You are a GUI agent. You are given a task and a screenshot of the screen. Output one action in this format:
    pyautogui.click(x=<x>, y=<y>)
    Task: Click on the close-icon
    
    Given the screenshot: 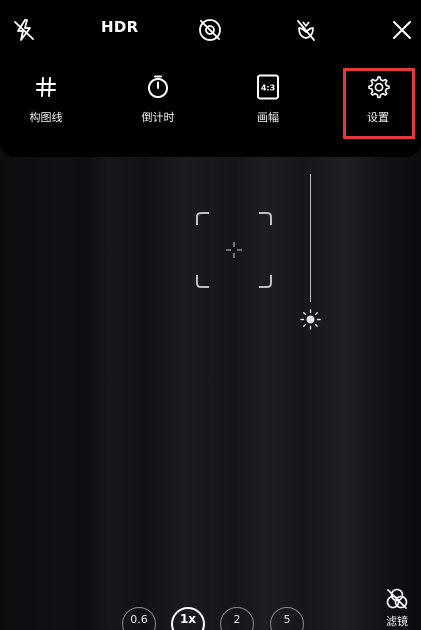 What is the action you would take?
    pyautogui.click(x=402, y=30)
    